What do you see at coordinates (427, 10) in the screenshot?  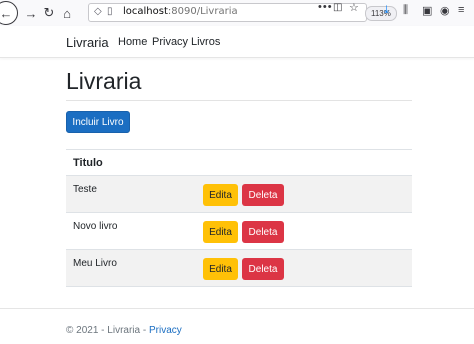 I see `sidebar-icon: ▣` at bounding box center [427, 10].